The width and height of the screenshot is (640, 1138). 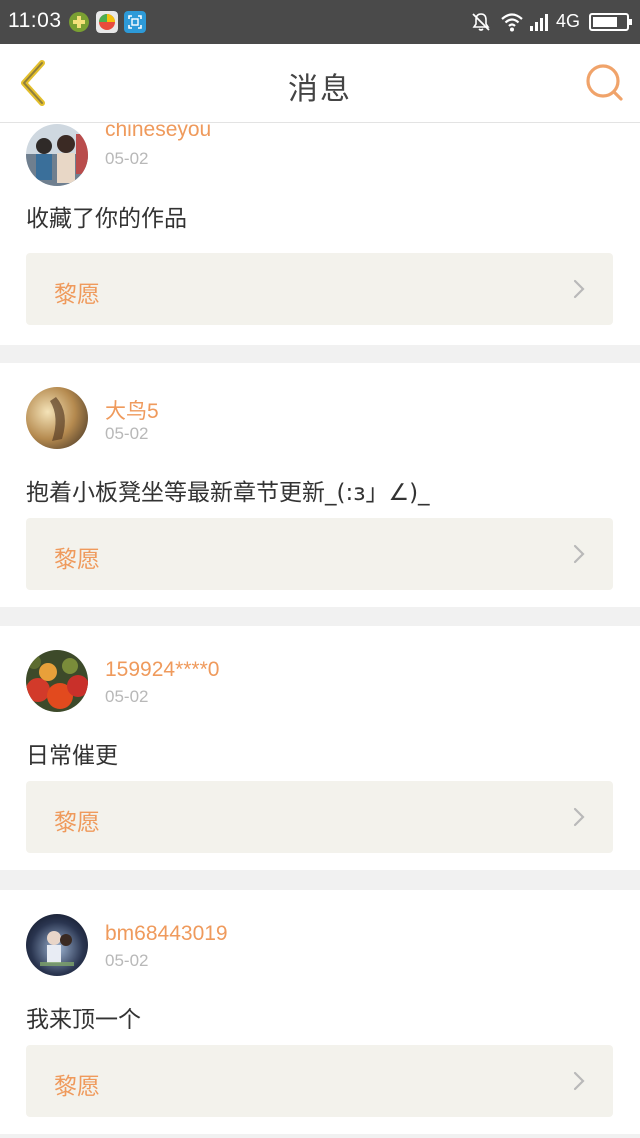 I want to click on message-text: 抱着小板凳坐等最新章节更新_(:з」∠)_, so click(x=228, y=493).